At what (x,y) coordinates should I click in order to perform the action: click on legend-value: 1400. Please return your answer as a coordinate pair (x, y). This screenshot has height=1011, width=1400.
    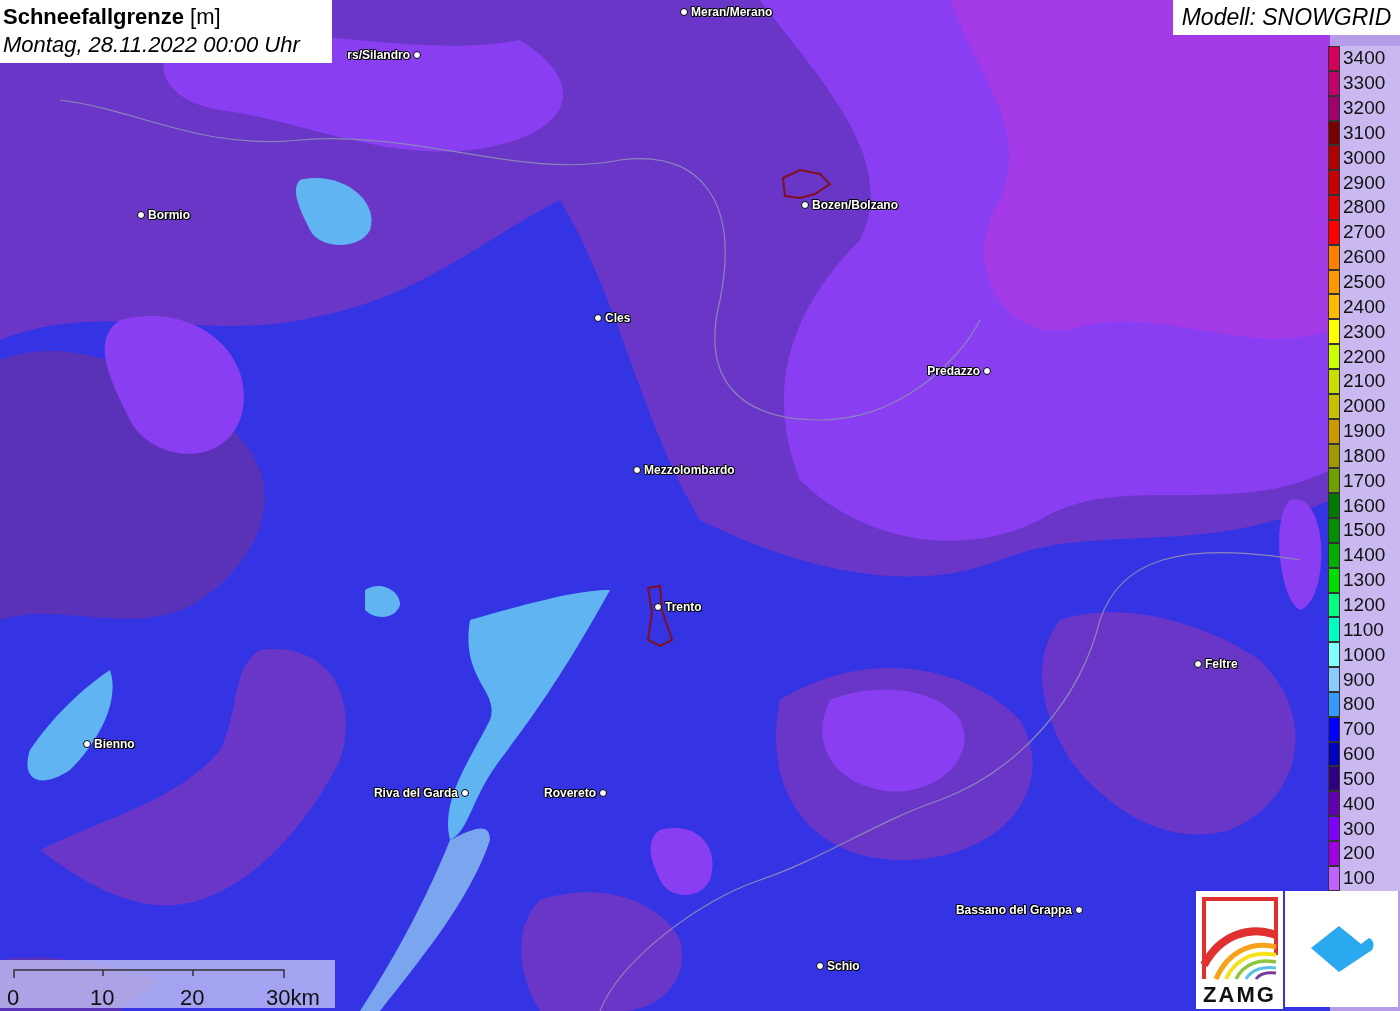
    Looking at the image, I should click on (1364, 555).